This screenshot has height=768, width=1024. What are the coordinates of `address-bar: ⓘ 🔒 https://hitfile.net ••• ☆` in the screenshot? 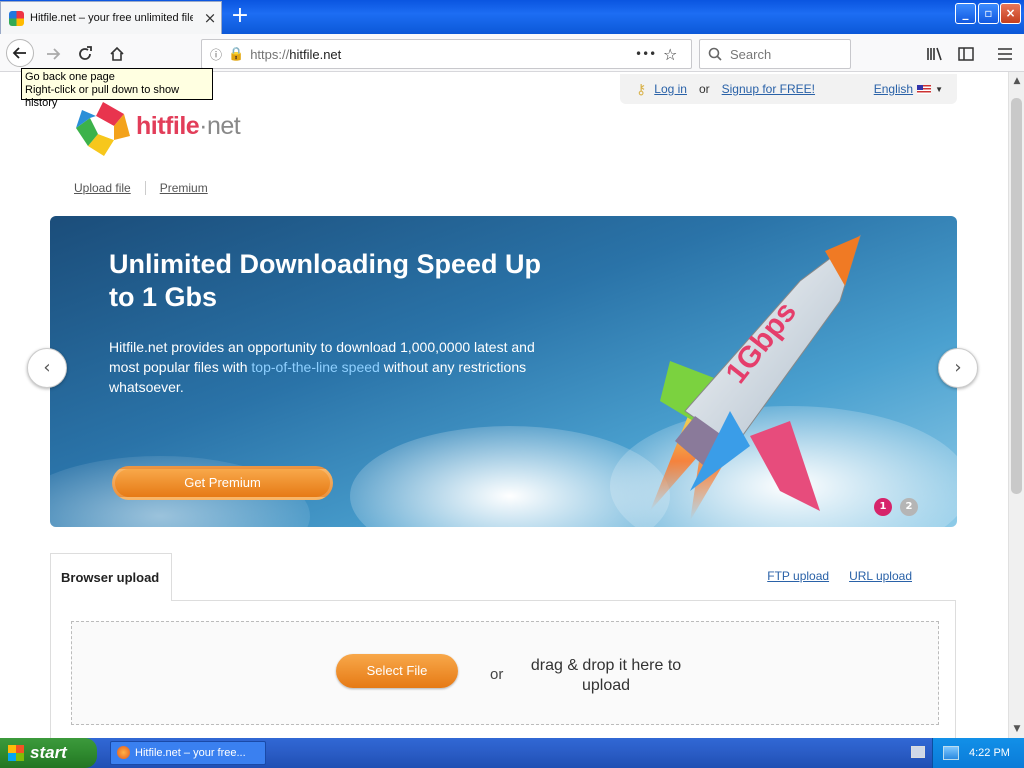 It's located at (446, 54).